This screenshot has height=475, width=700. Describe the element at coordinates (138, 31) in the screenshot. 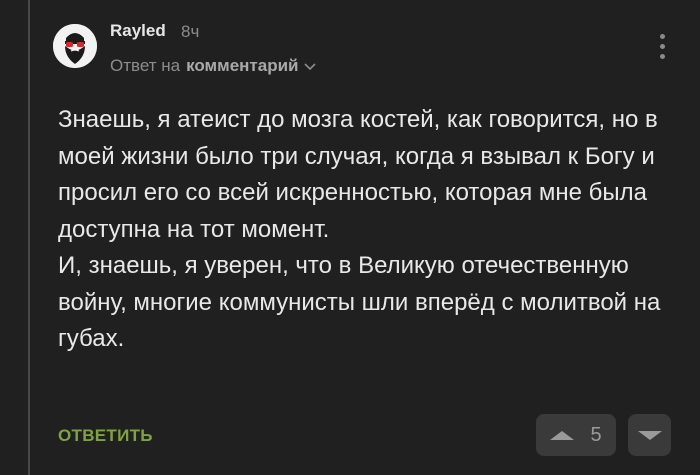

I see `comment-author: Rayled` at that location.